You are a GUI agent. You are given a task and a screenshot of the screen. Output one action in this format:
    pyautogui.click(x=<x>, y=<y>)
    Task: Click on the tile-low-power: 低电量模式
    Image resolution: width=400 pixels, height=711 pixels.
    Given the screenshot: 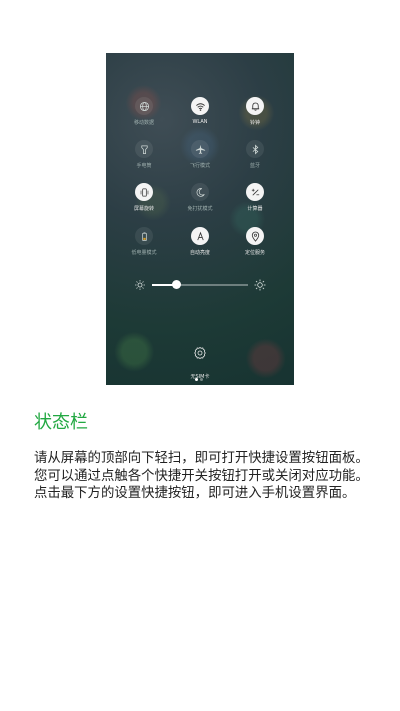 What is the action you would take?
    pyautogui.click(x=144, y=241)
    